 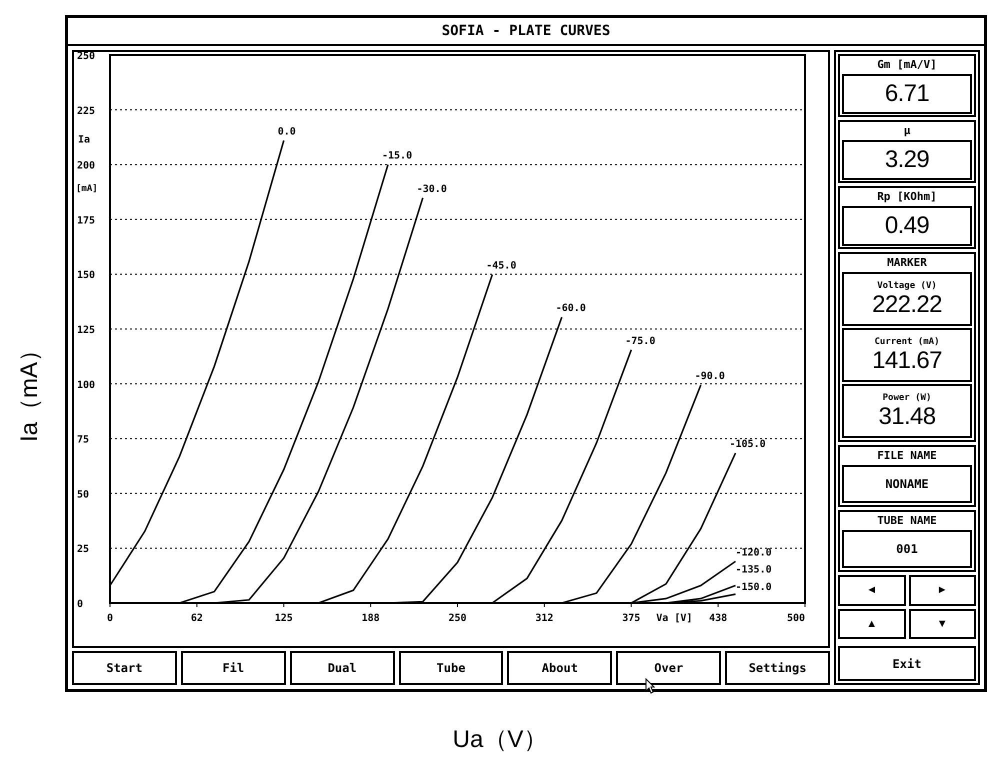 I want to click on panel-label: μ, so click(x=907, y=131).